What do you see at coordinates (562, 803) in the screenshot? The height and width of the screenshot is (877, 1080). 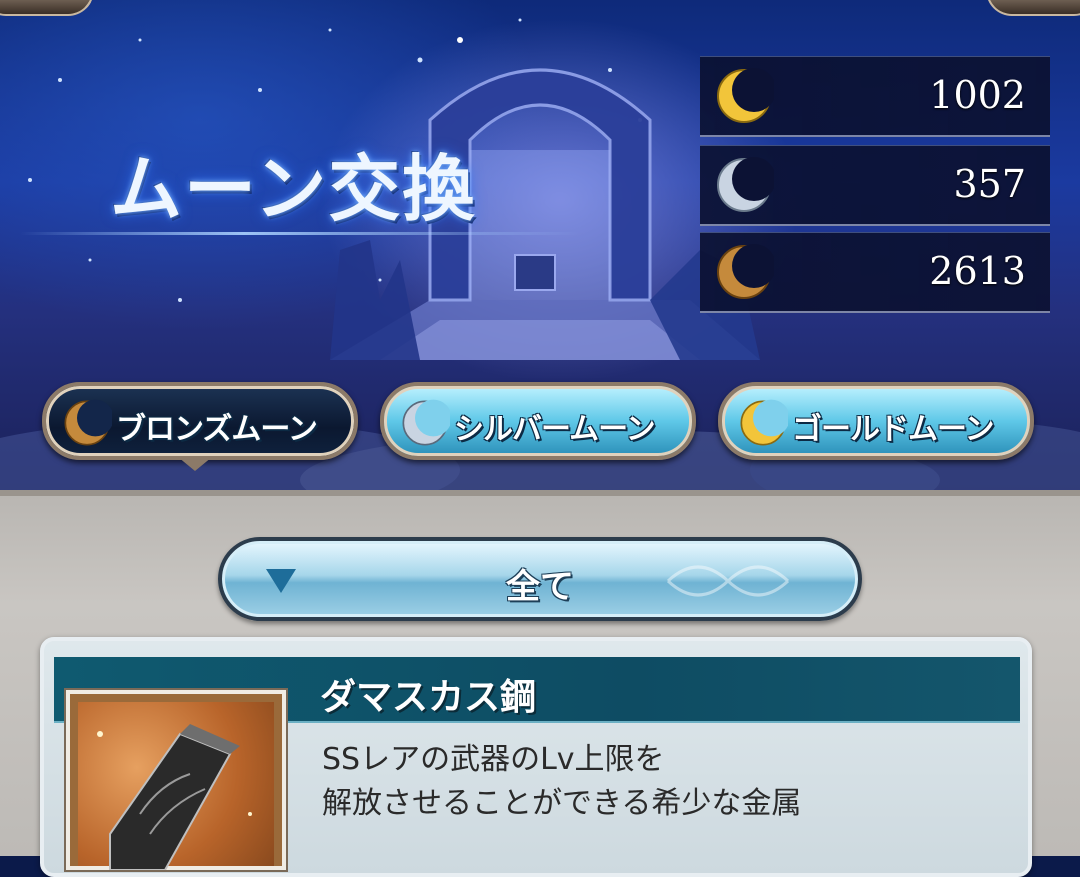 I see `item-description-line: 解放させることができる希少な金属` at bounding box center [562, 803].